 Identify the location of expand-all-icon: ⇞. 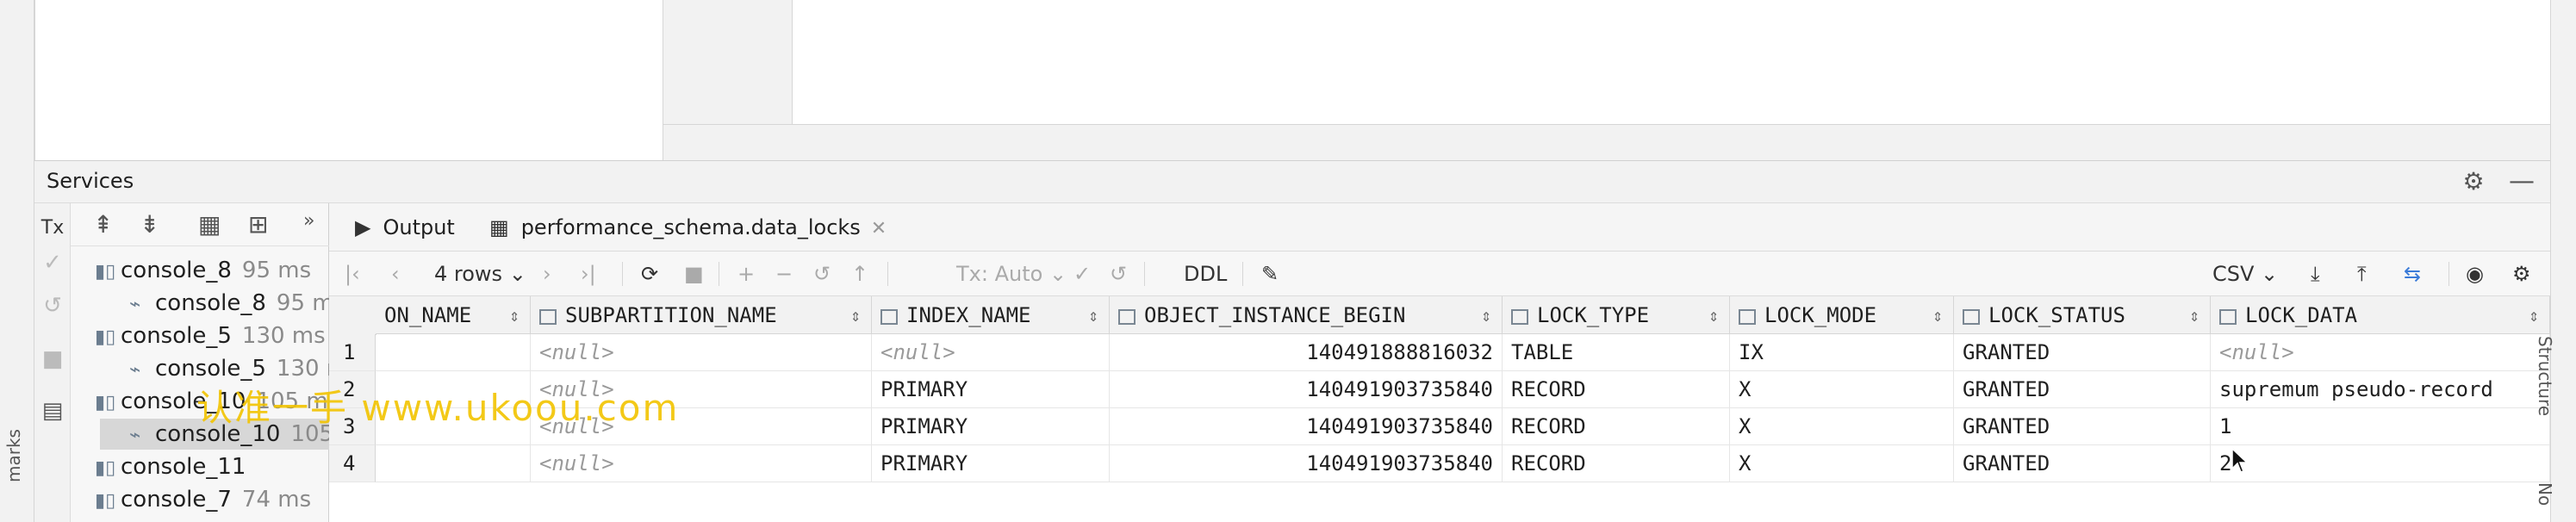
(103, 224).